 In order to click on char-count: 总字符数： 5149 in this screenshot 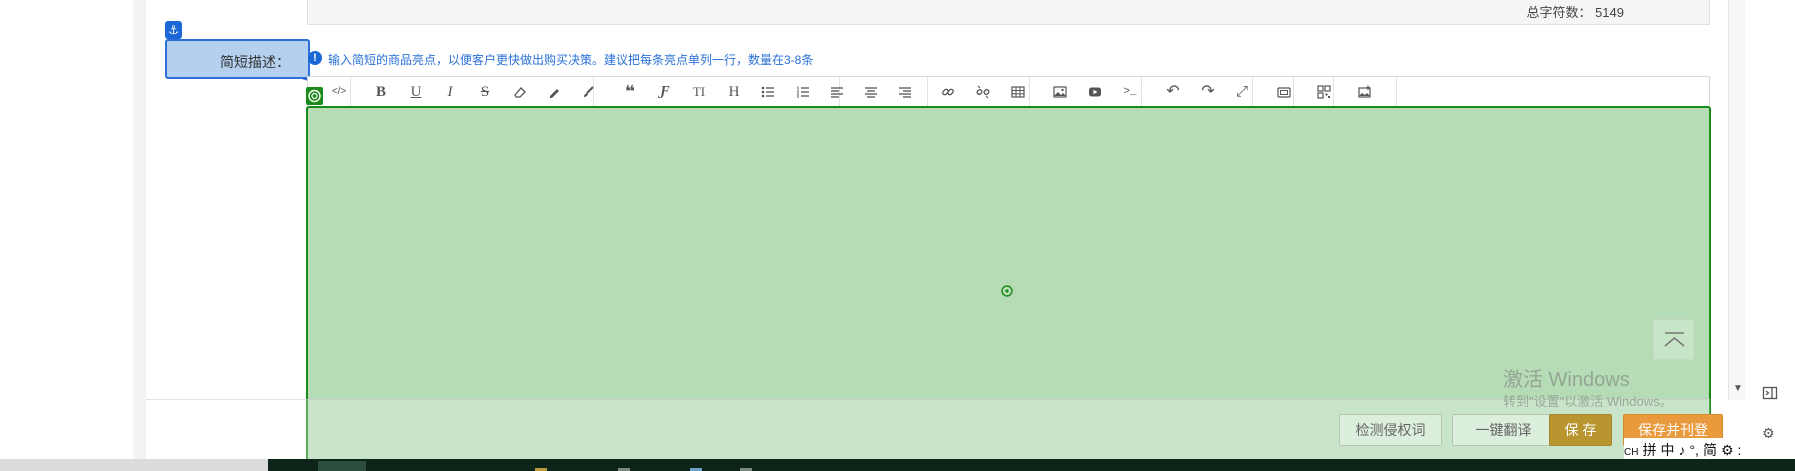, I will do `click(1575, 11)`.